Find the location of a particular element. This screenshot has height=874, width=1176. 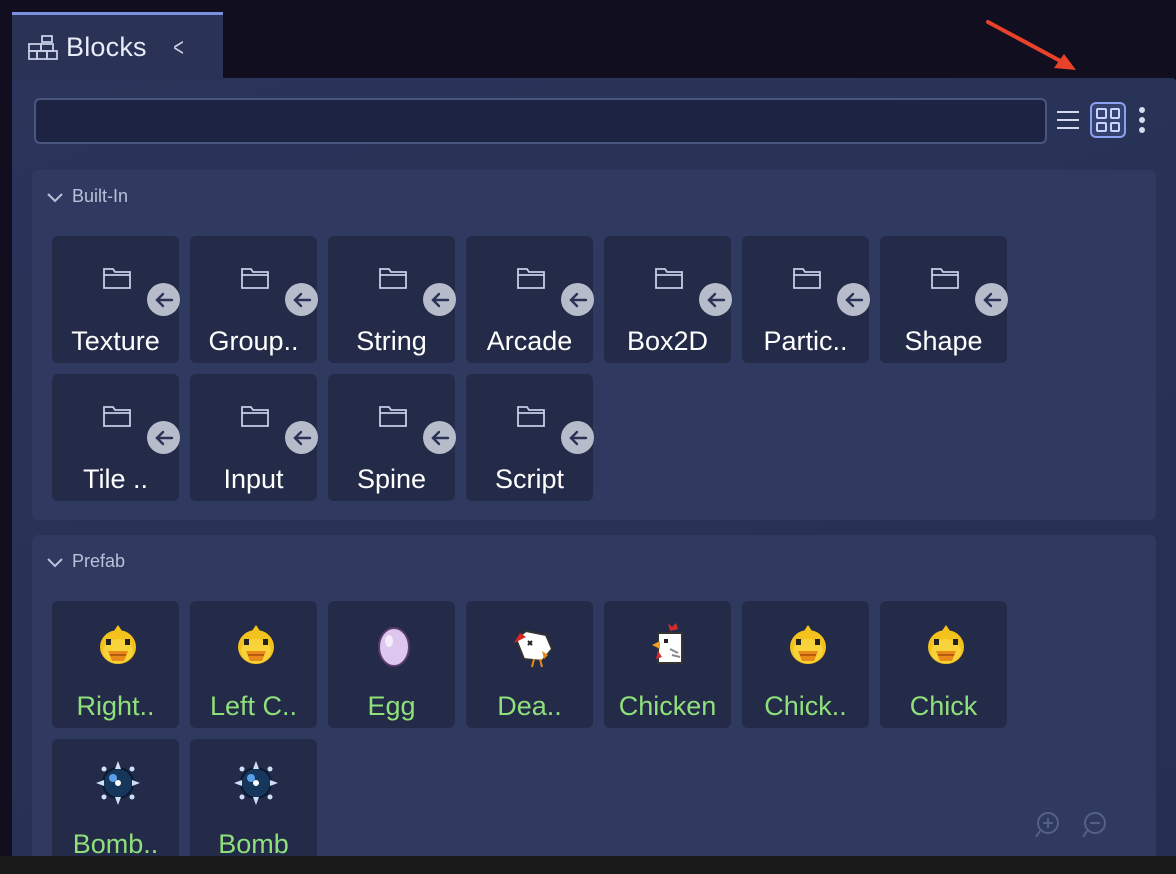

window-bottom-edge is located at coordinates (588, 865).